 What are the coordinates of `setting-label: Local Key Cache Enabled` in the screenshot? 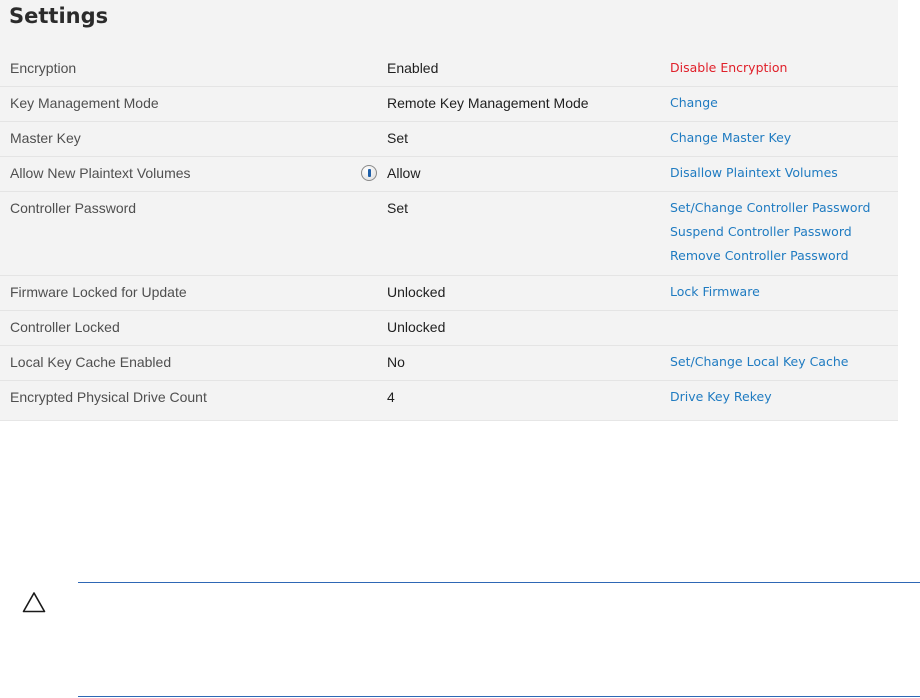 It's located at (91, 362).